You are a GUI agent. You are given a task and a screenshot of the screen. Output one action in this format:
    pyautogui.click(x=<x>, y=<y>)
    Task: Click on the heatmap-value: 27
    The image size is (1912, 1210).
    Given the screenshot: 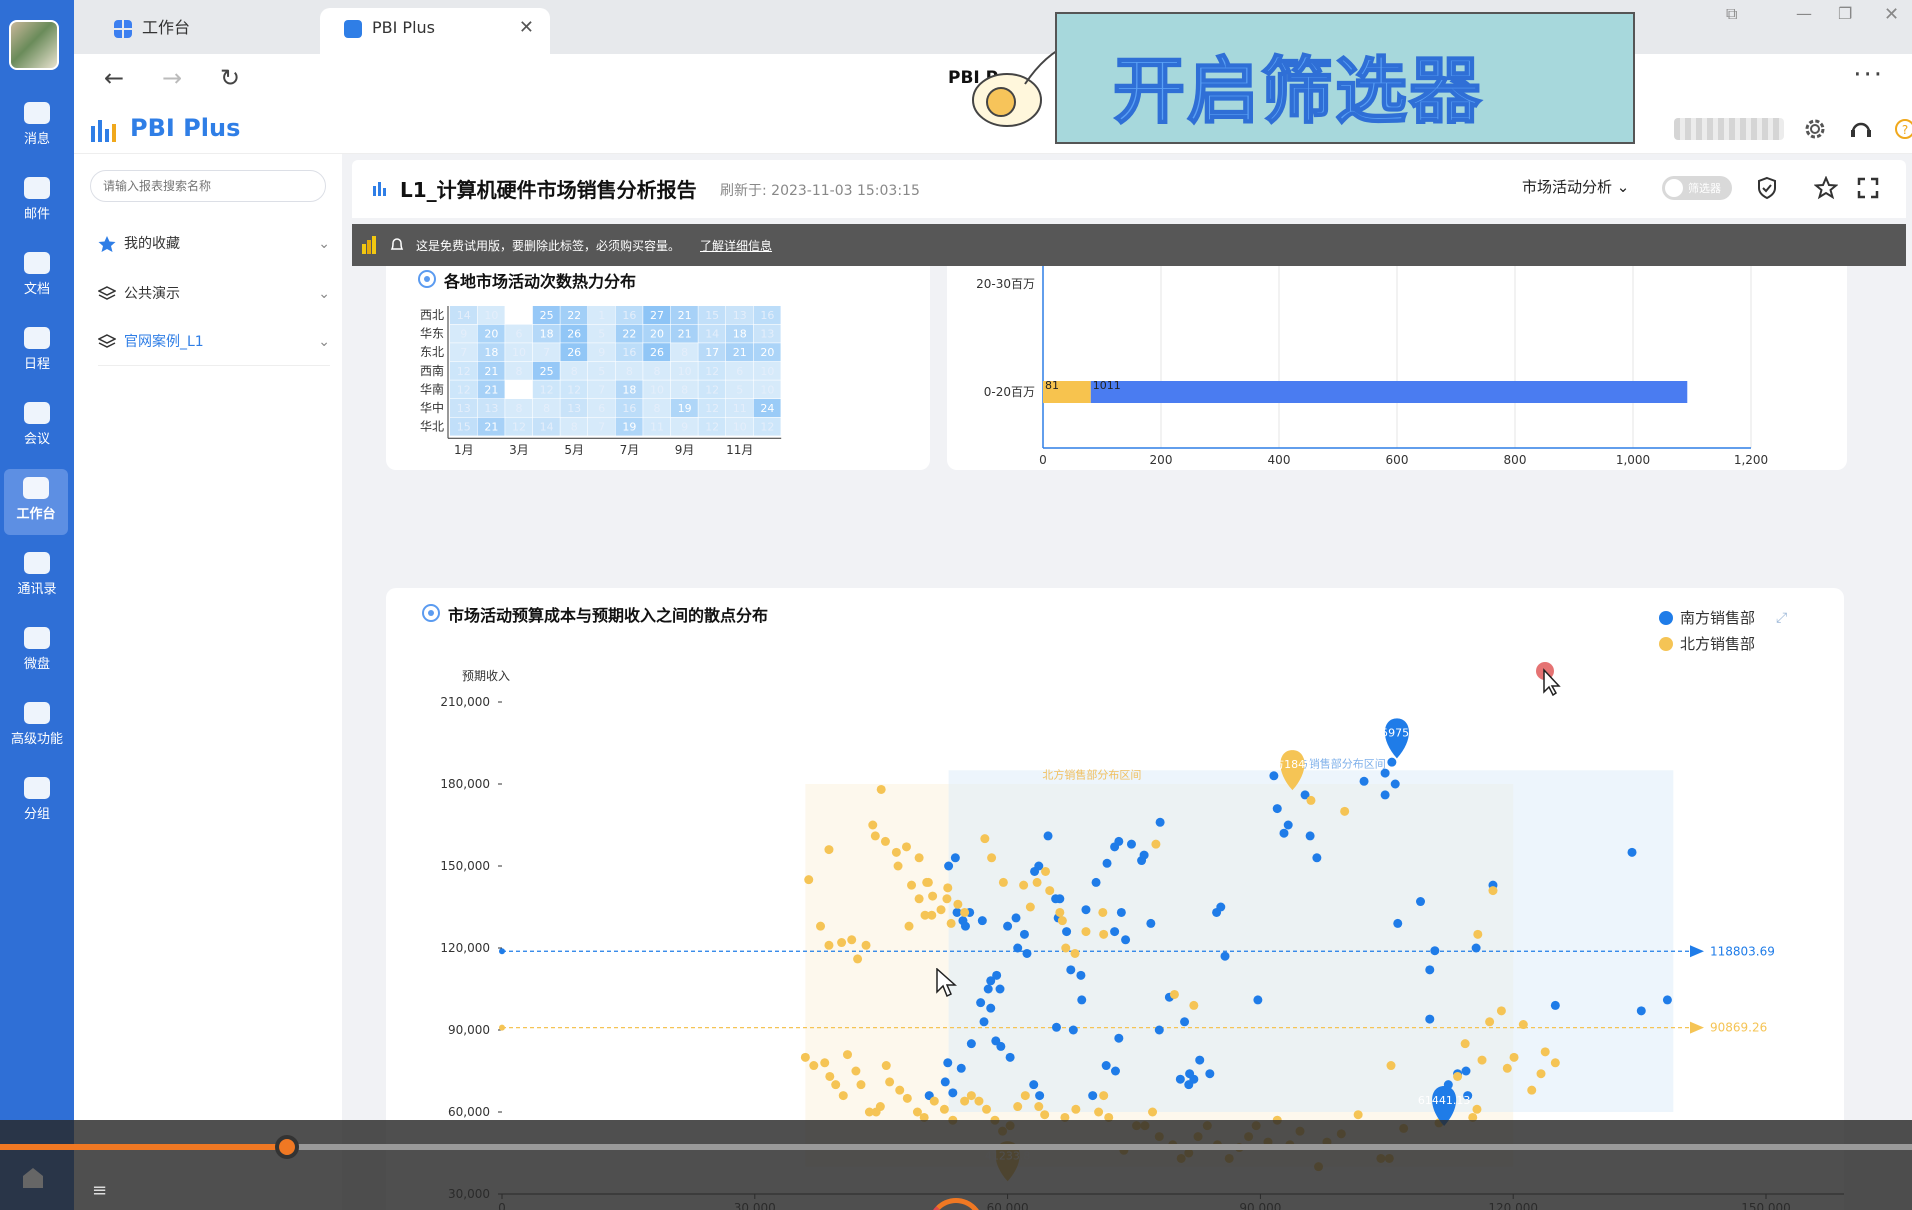 What is the action you would take?
    pyautogui.click(x=657, y=315)
    